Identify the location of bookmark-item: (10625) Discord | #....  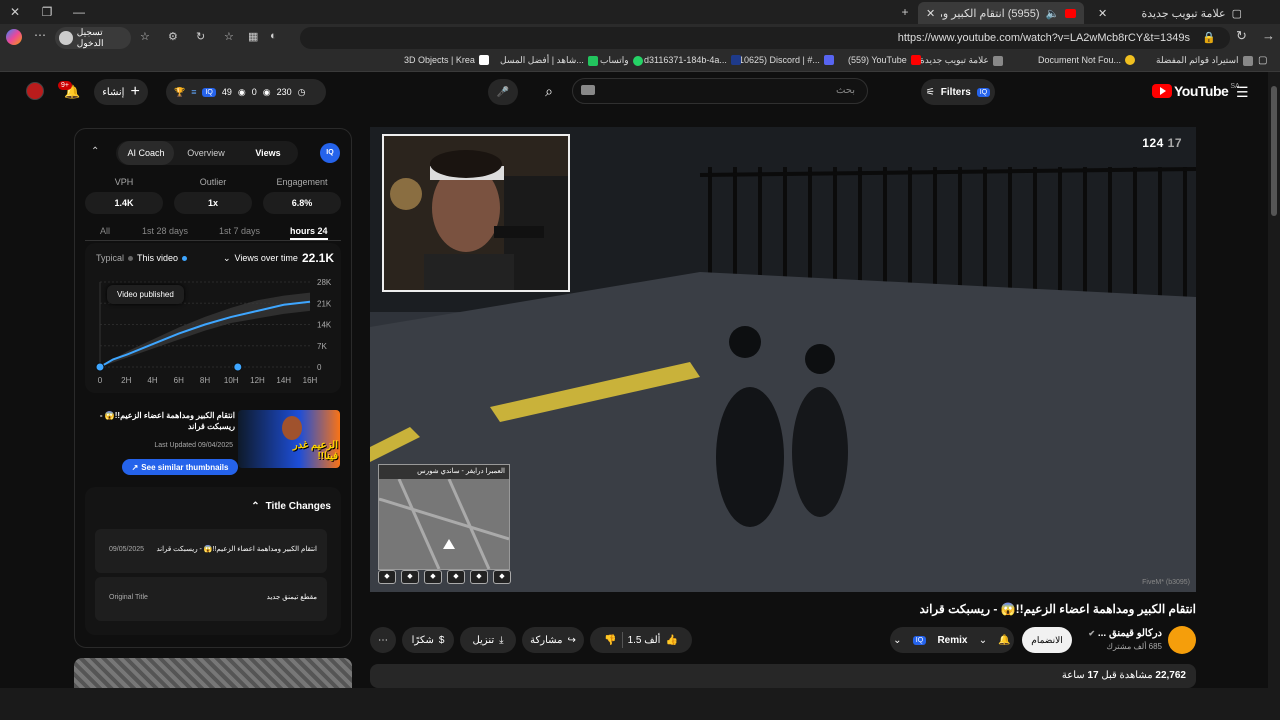
(785, 60).